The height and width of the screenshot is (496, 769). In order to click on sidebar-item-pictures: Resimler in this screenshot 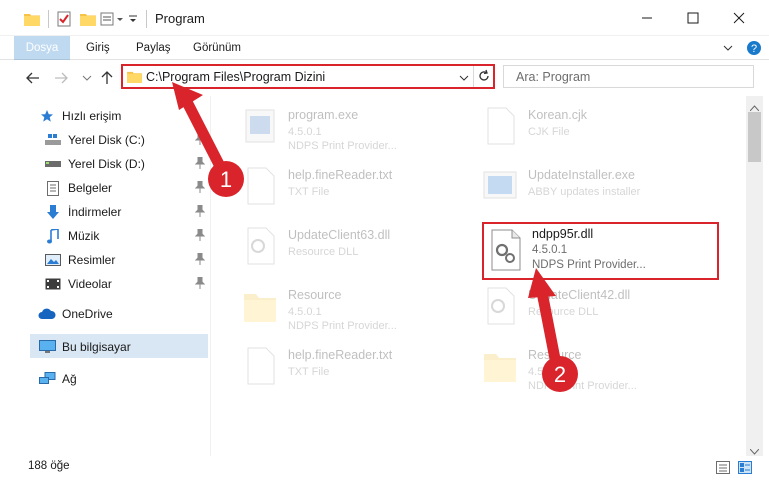, I will do `click(79, 260)`.